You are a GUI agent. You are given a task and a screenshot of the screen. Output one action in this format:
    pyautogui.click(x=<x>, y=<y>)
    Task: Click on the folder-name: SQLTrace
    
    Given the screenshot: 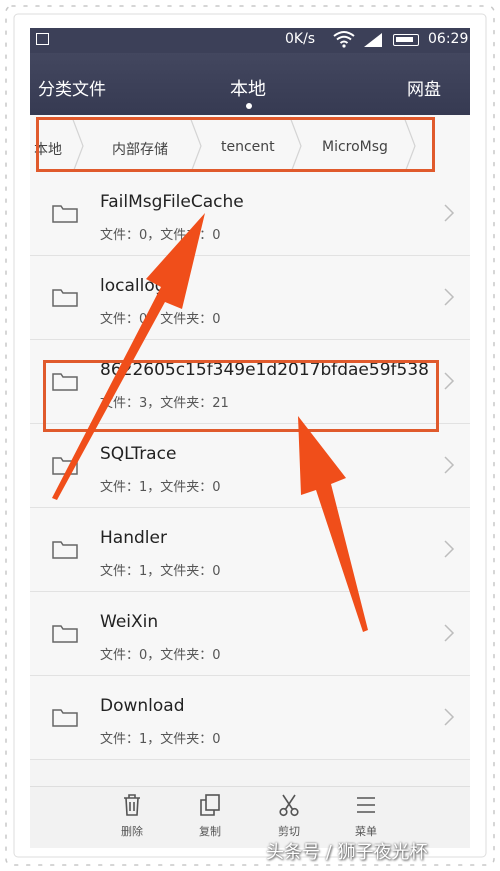 What is the action you would take?
    pyautogui.click(x=138, y=454)
    